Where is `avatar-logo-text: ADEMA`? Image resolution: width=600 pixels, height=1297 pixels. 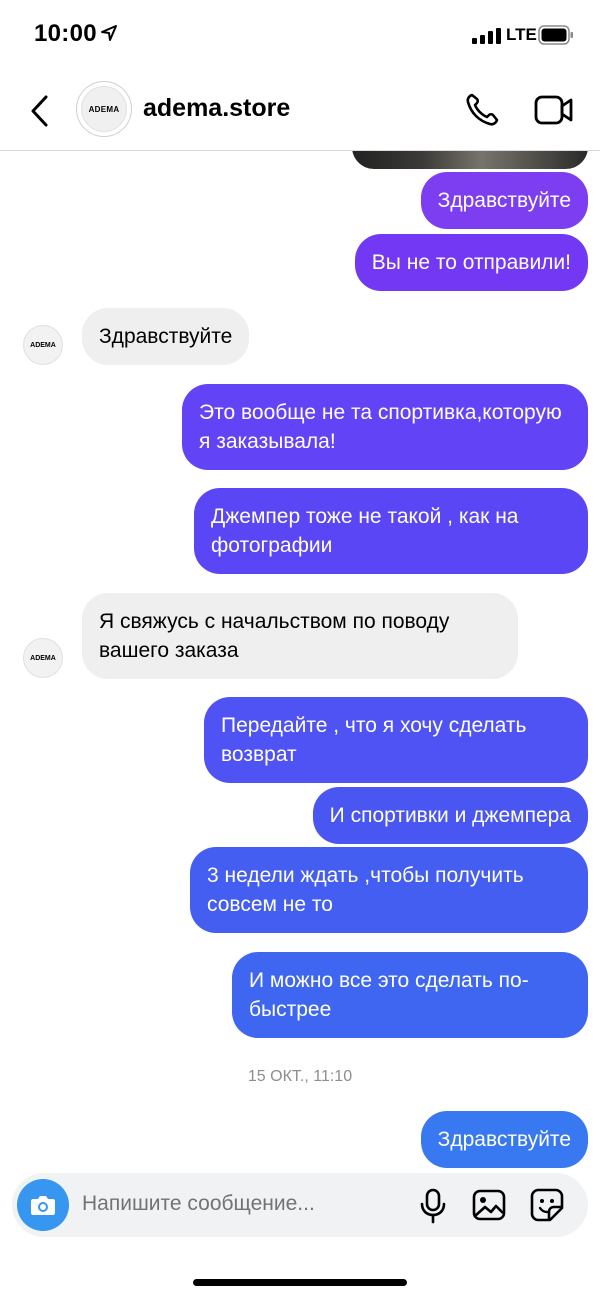 avatar-logo-text: ADEMA is located at coordinates (104, 109).